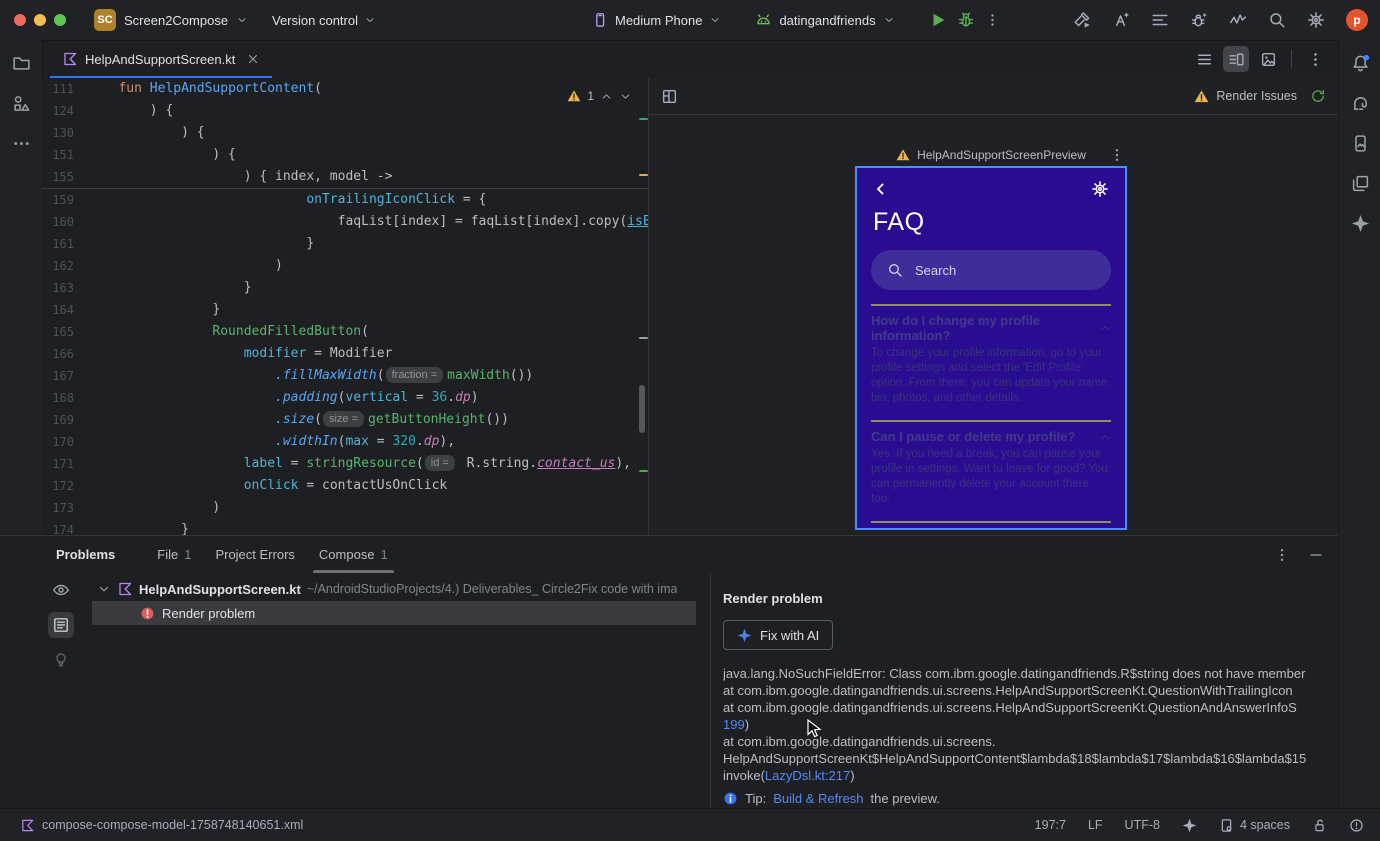 This screenshot has width=1380, height=841. Describe the element at coordinates (324, 20) in the screenshot. I see `vcs-widget: Version control` at that location.